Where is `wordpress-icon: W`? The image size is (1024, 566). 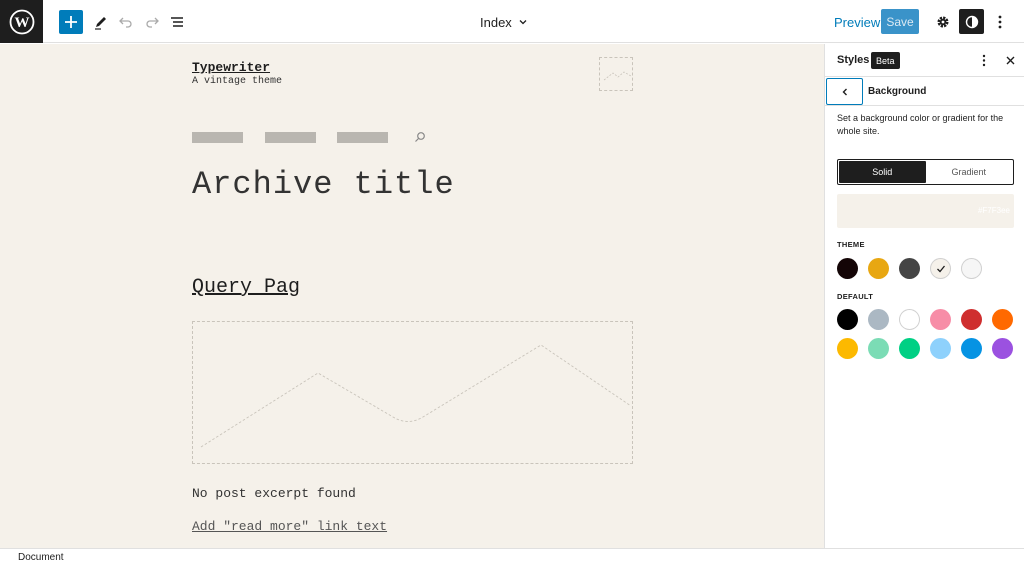
wordpress-icon: W is located at coordinates (21, 21).